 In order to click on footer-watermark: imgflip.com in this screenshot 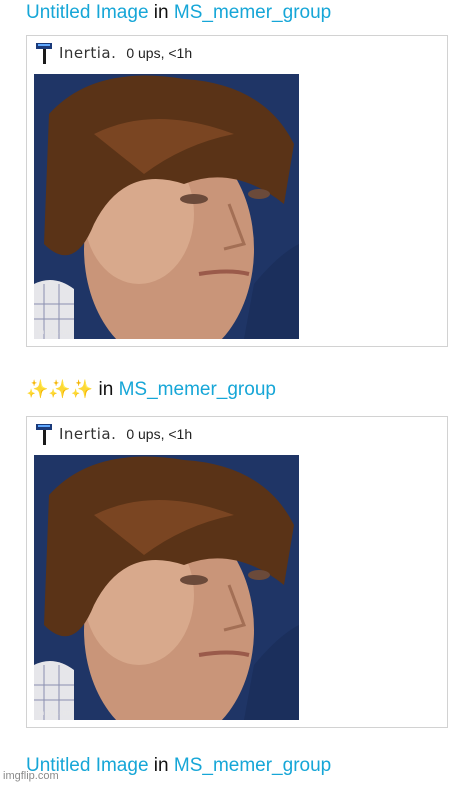, I will do `click(31, 776)`.